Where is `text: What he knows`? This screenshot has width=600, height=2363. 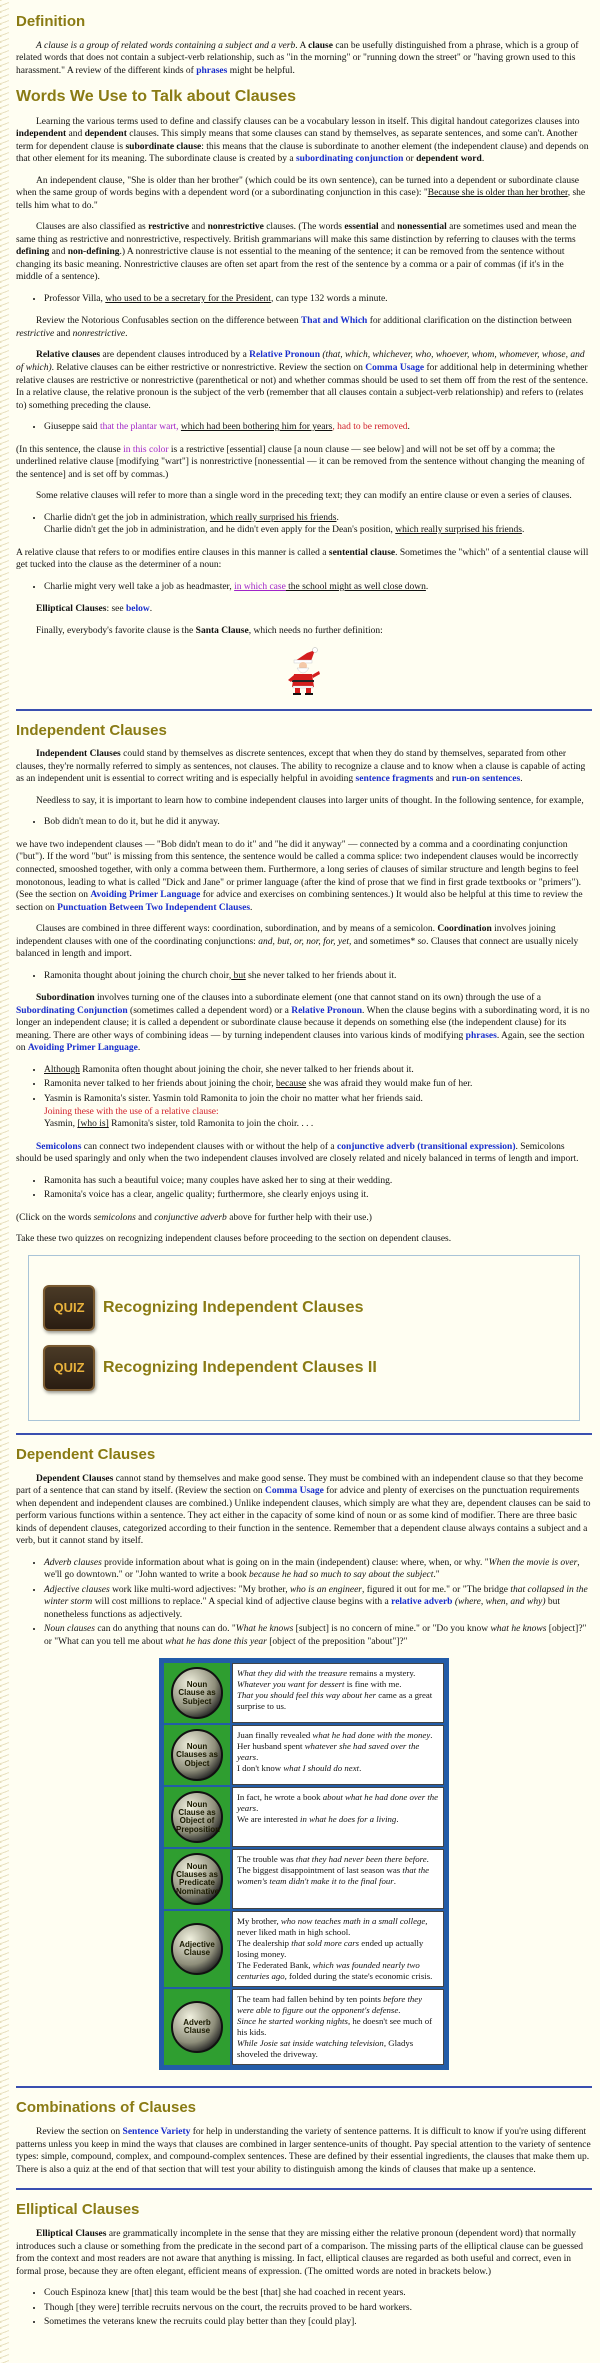 text: What he knows is located at coordinates (264, 1629).